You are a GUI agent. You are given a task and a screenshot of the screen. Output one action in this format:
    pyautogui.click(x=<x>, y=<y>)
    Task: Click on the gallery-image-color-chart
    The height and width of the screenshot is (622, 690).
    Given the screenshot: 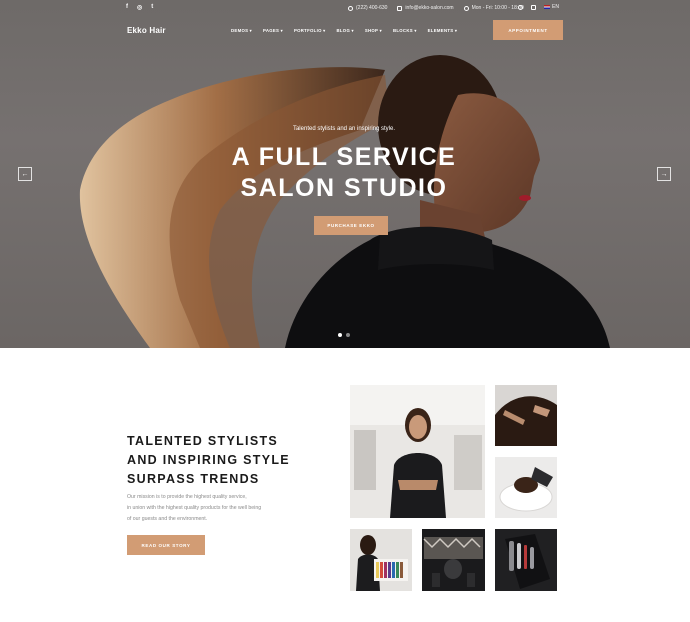 What is the action you would take?
    pyautogui.click(x=381, y=560)
    